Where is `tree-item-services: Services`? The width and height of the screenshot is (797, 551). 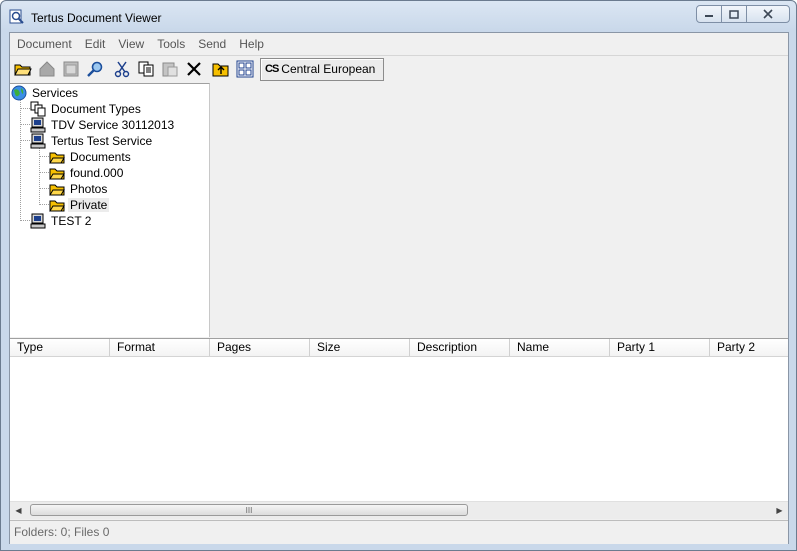 tree-item-services: Services is located at coordinates (45, 93).